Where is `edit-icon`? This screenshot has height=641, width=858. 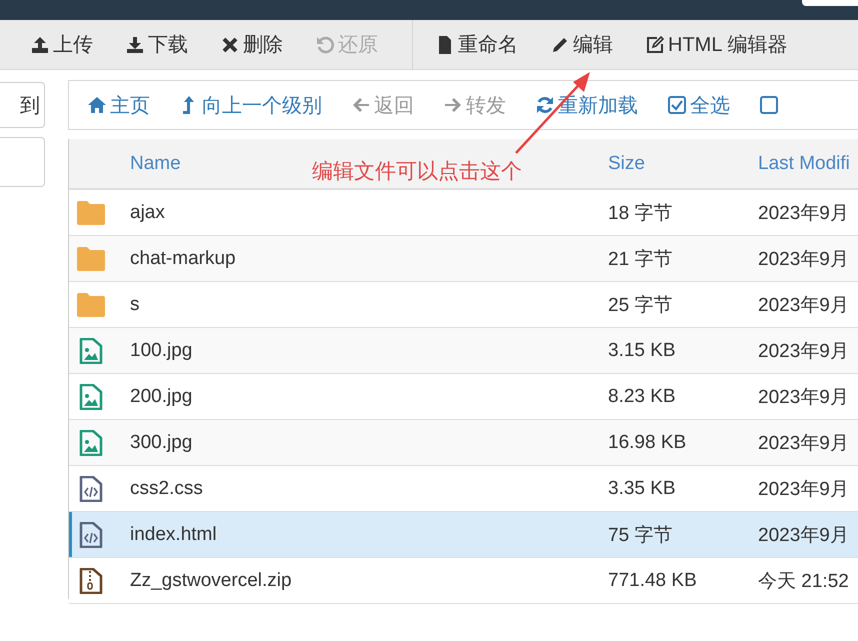 edit-icon is located at coordinates (655, 44).